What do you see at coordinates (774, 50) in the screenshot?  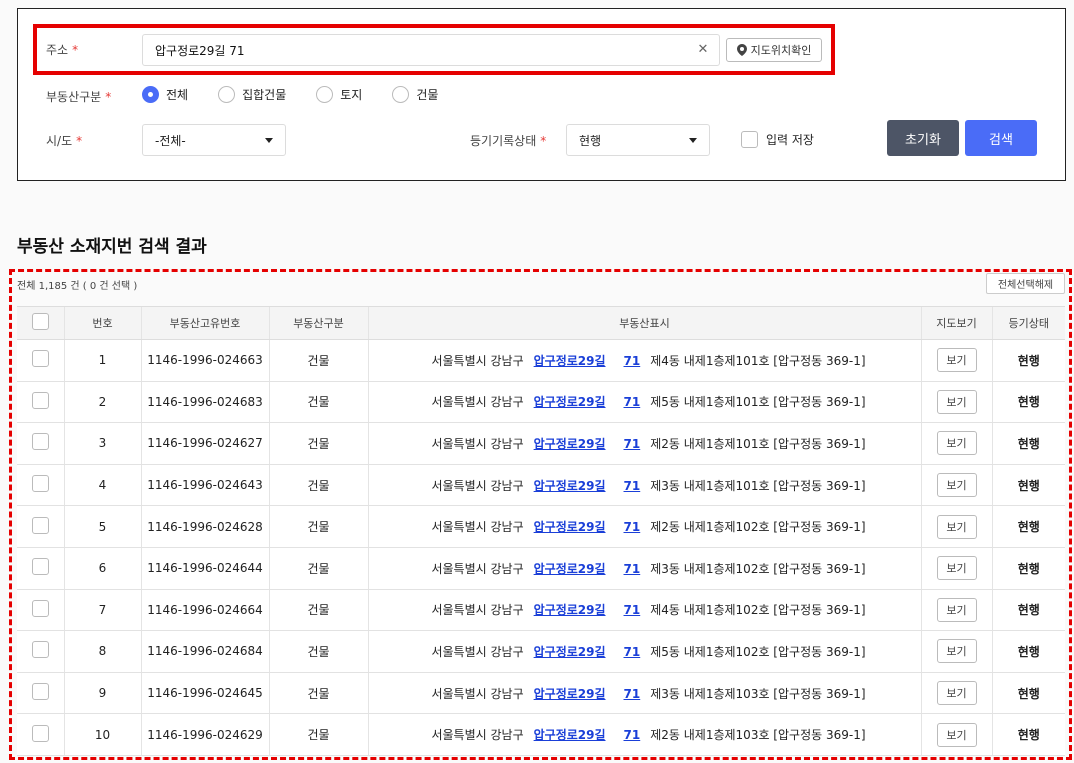 I see `map-location-button: 지도위치확인` at bounding box center [774, 50].